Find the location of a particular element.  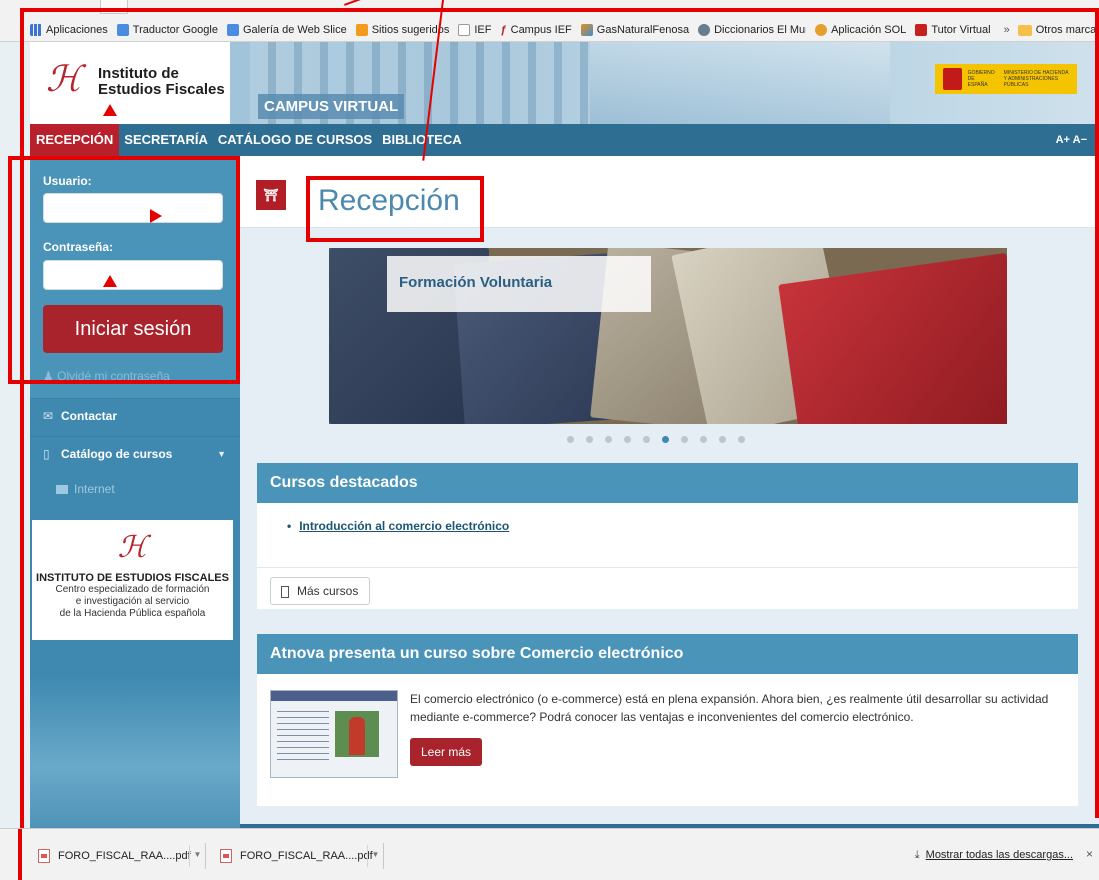

forgot-password-link: ♟ Olvidé mi contraseña is located at coordinates (106, 376).